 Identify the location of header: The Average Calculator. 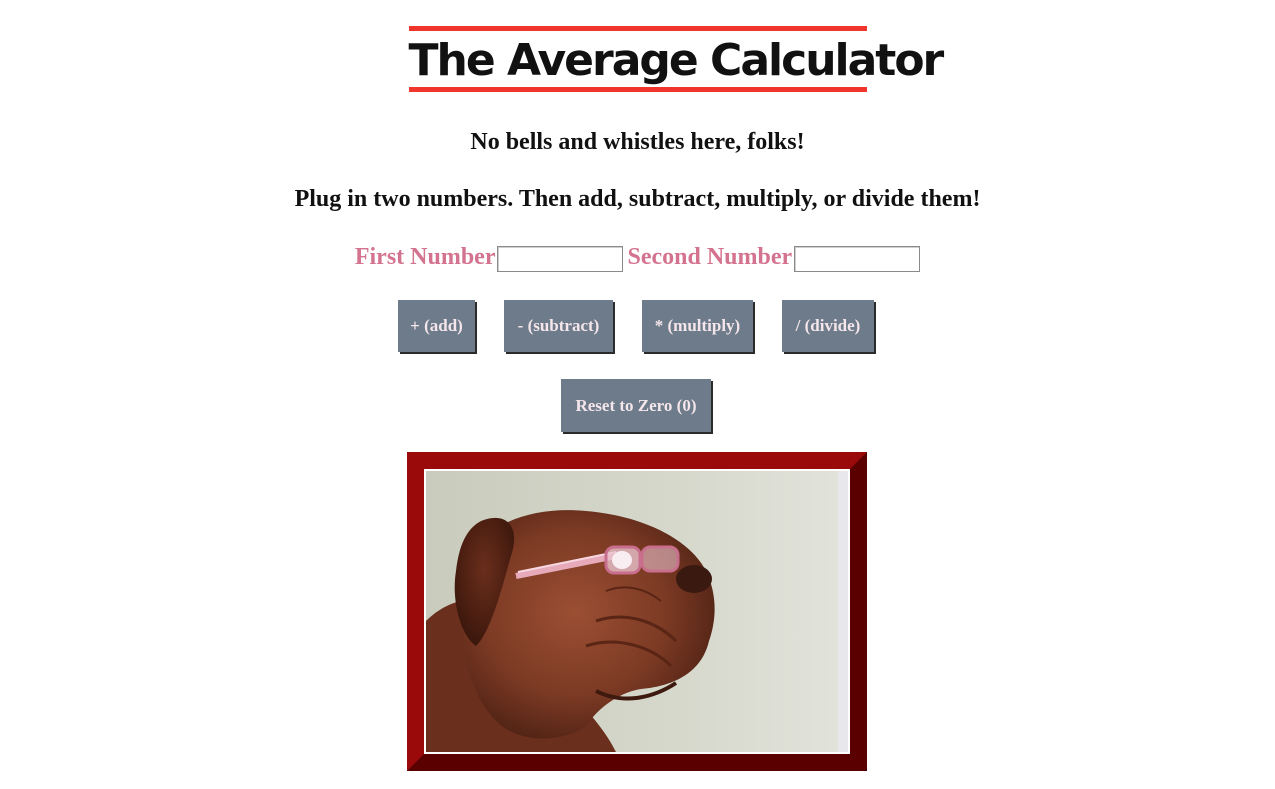
(637, 59).